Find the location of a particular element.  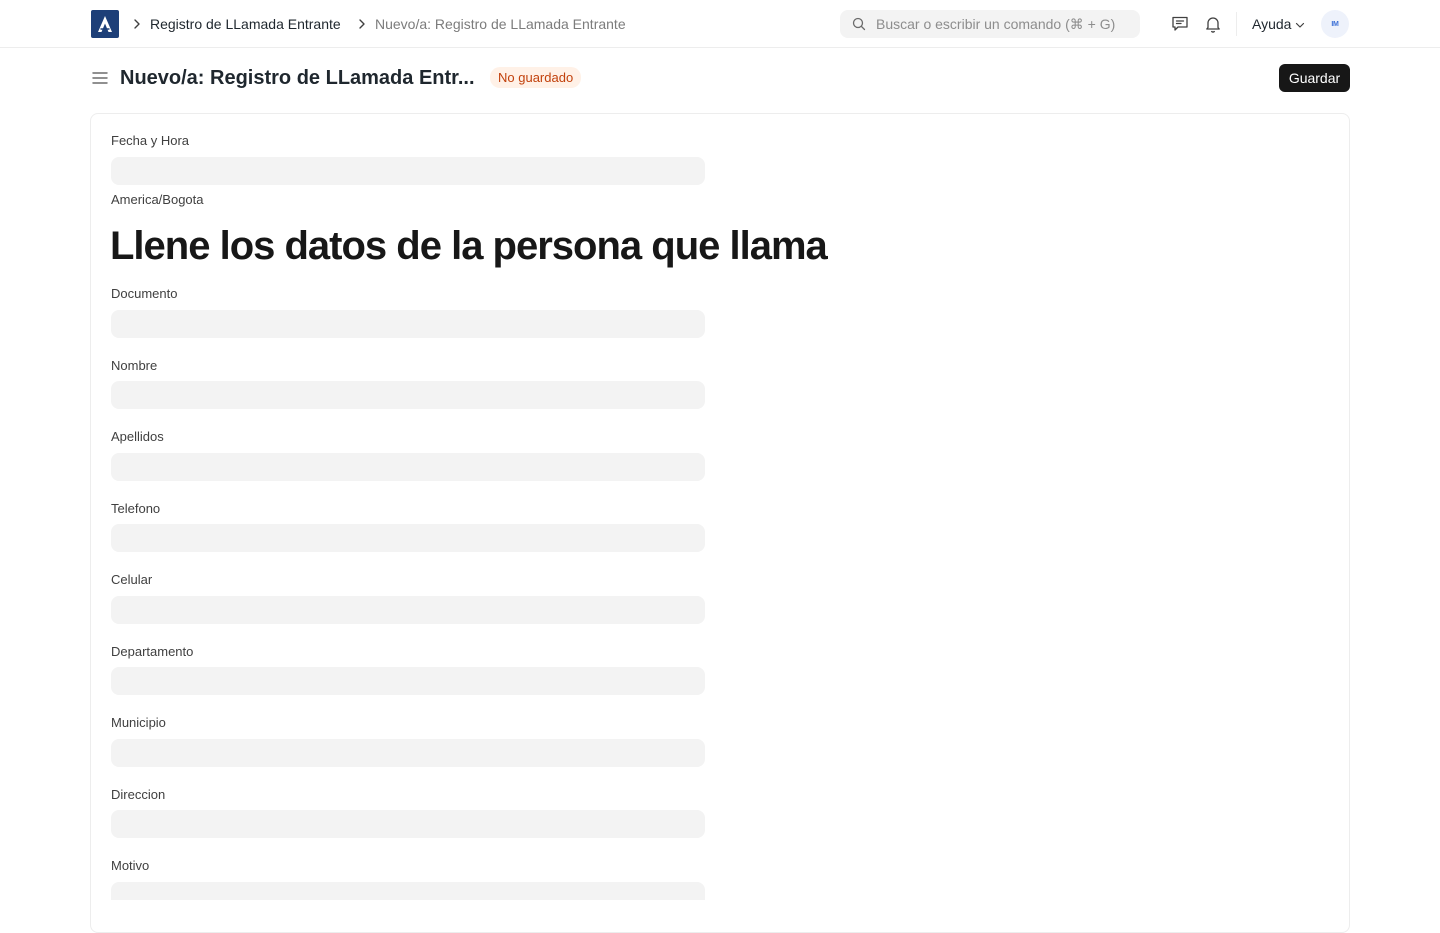

save-button: Guardar is located at coordinates (1314, 78).